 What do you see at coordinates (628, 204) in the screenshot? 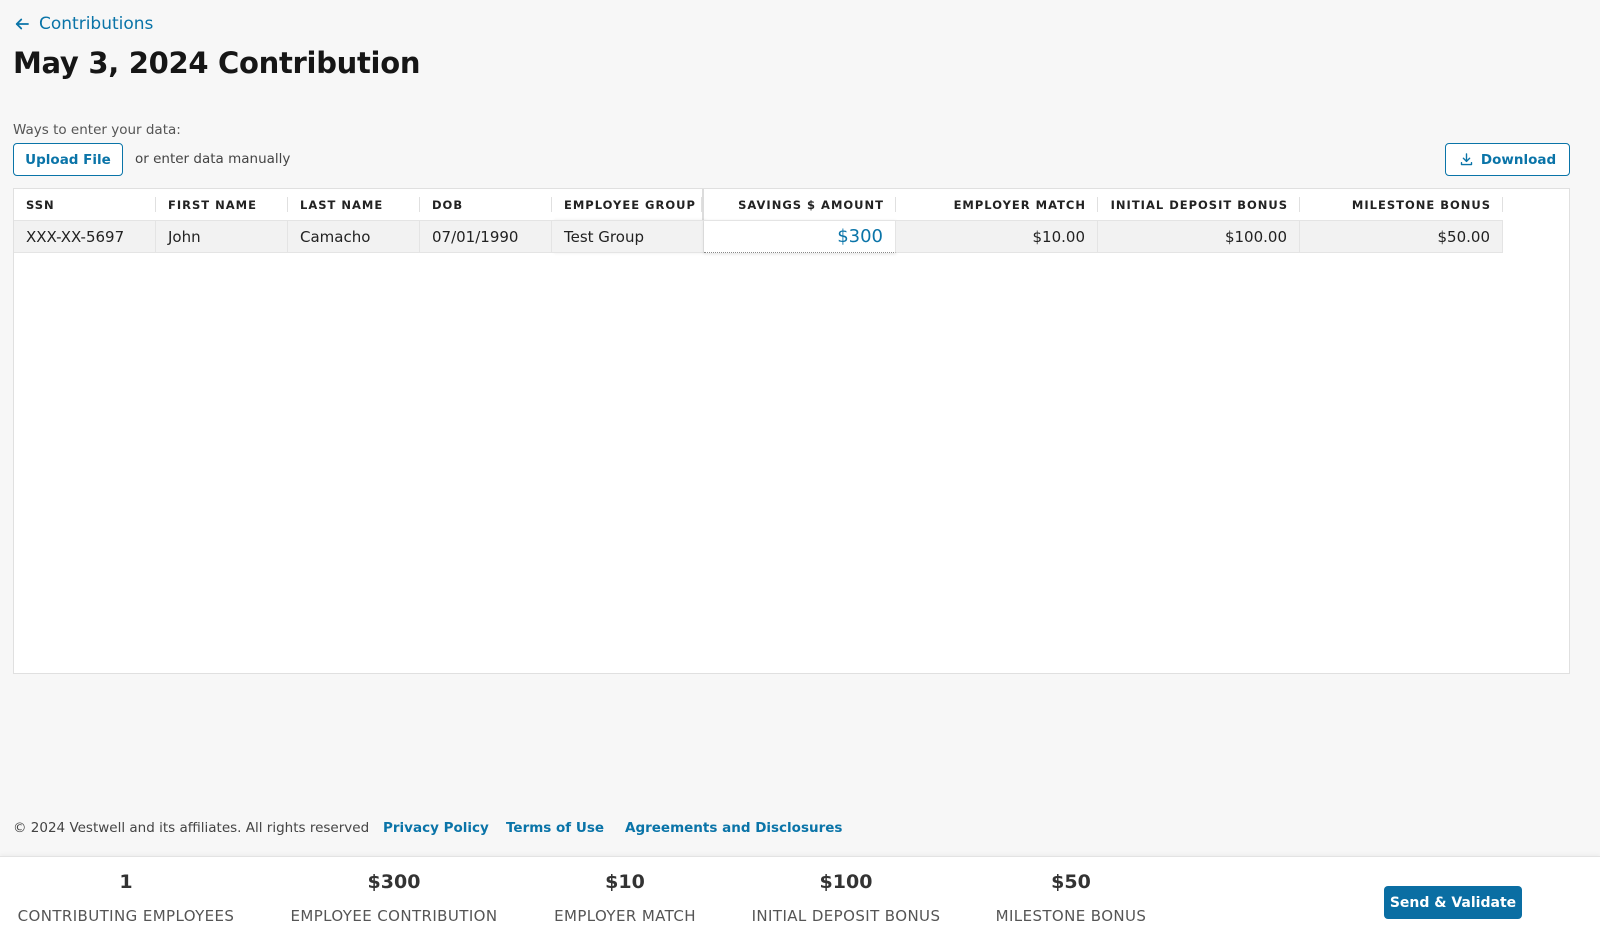
I see `column-header-employee-group: EMPLOYEE GROUP` at bounding box center [628, 204].